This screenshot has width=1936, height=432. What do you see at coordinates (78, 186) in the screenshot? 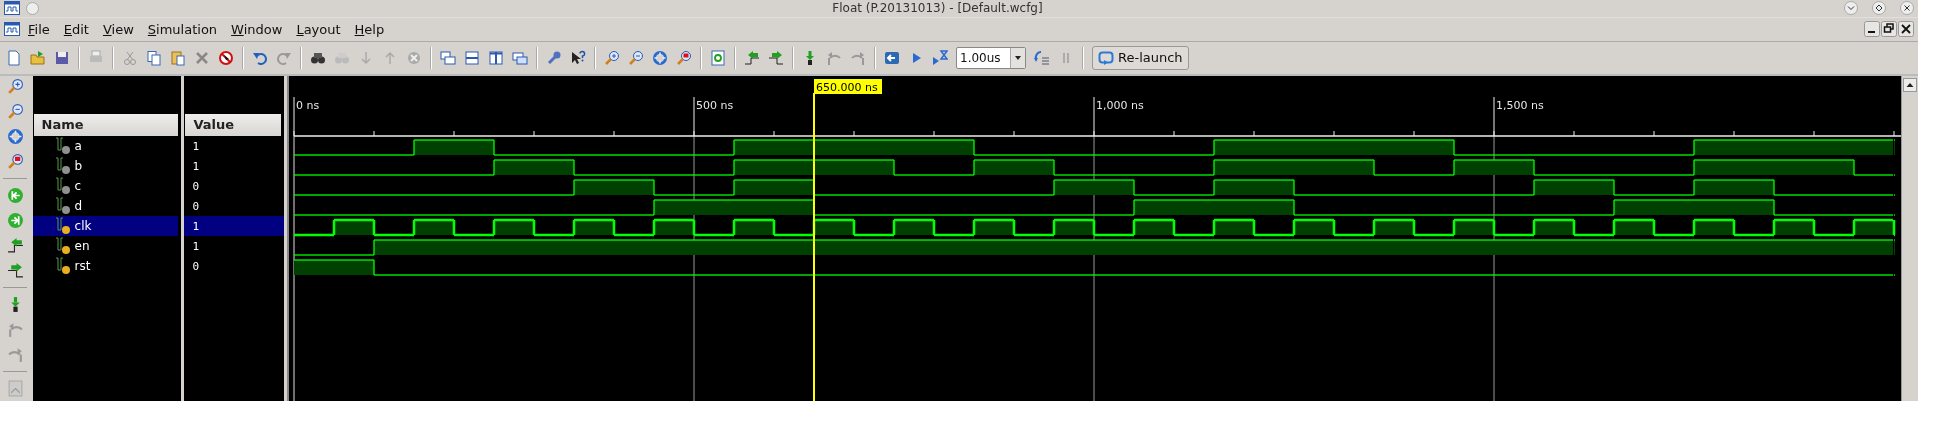
I see `signal-name: c` at bounding box center [78, 186].